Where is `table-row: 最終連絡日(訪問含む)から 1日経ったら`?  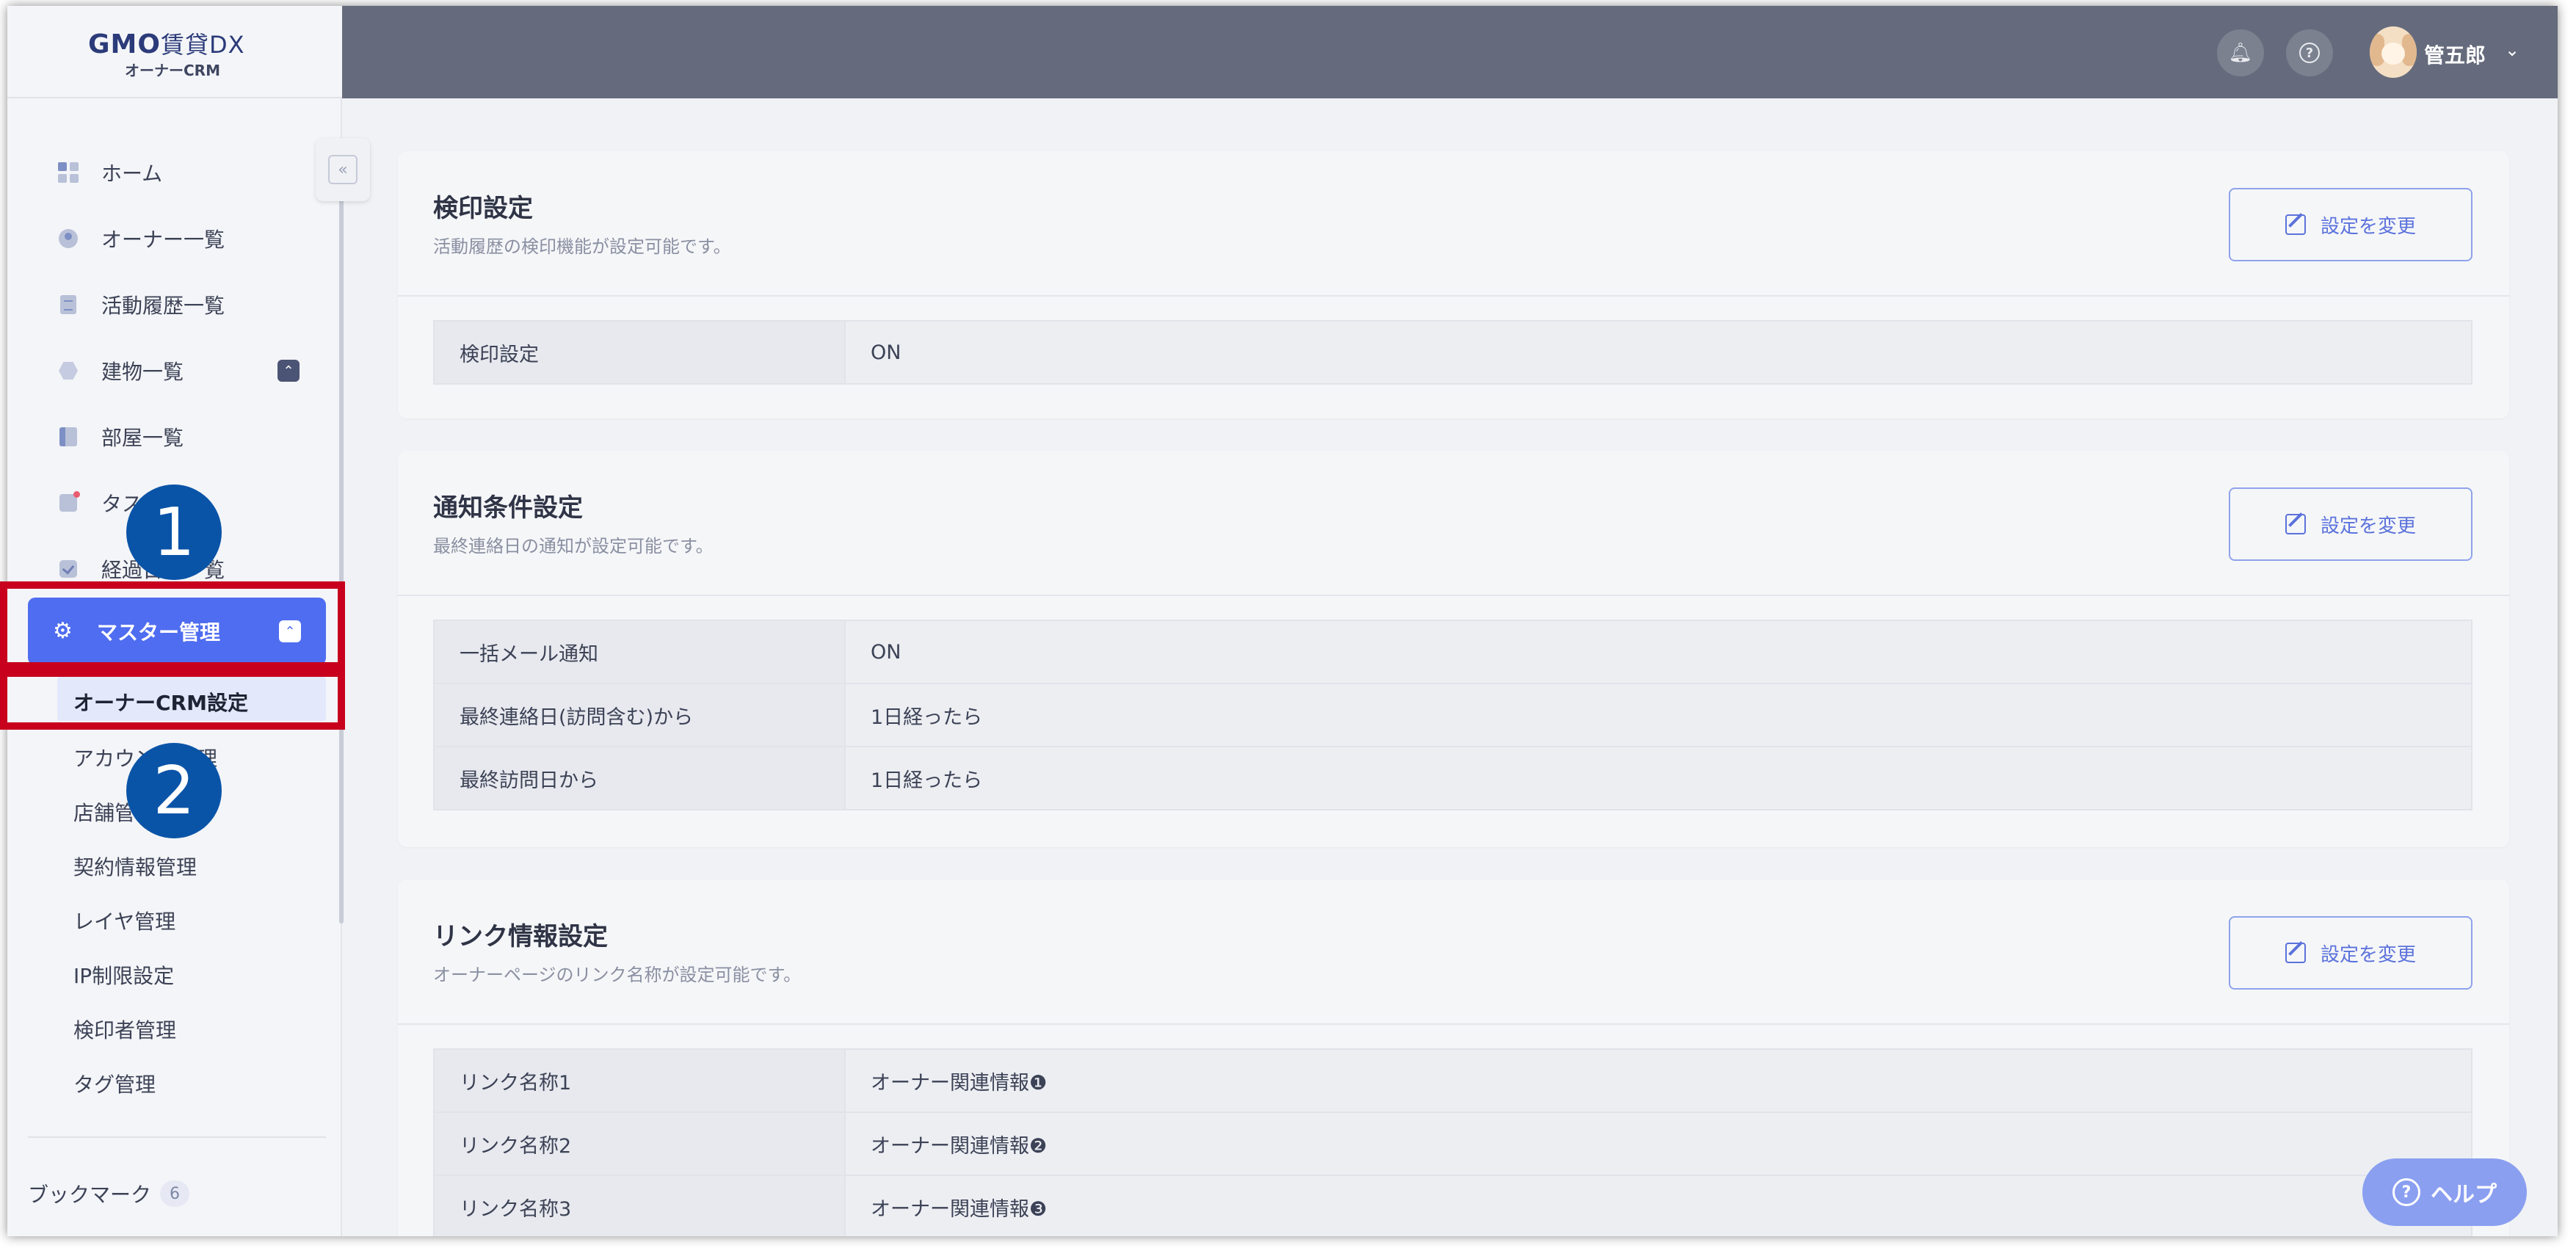
table-row: 最終連絡日(訪問含む)から 1日経ったら is located at coordinates (1453, 715).